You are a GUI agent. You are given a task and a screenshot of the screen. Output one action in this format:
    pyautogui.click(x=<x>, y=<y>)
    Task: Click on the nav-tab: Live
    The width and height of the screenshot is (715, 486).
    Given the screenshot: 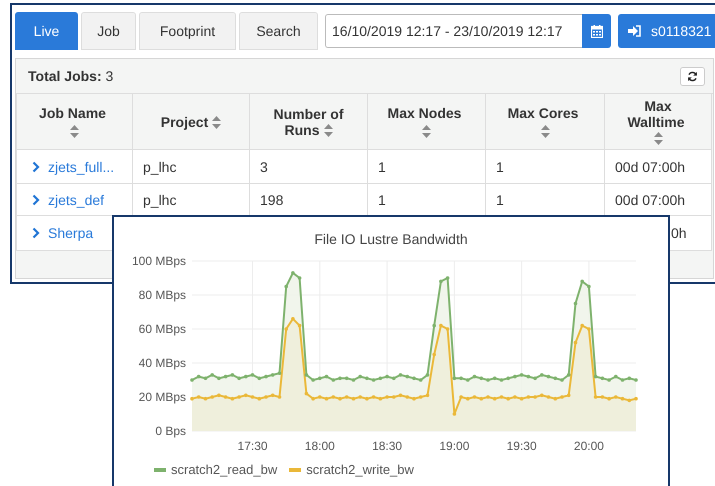 What is the action you would take?
    pyautogui.click(x=46, y=31)
    